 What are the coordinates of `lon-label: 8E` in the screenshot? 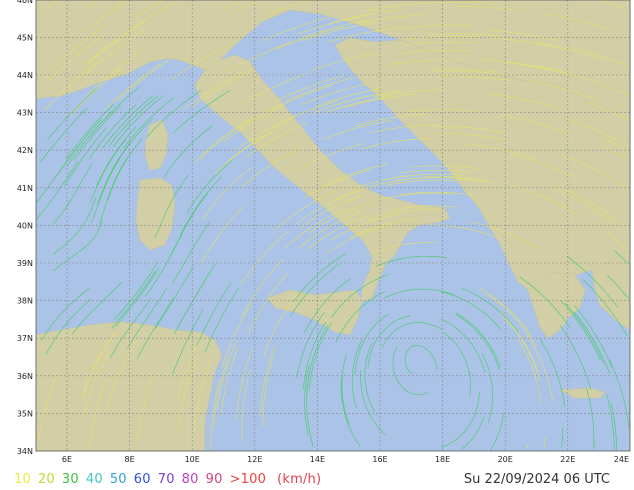 It's located at (130, 459).